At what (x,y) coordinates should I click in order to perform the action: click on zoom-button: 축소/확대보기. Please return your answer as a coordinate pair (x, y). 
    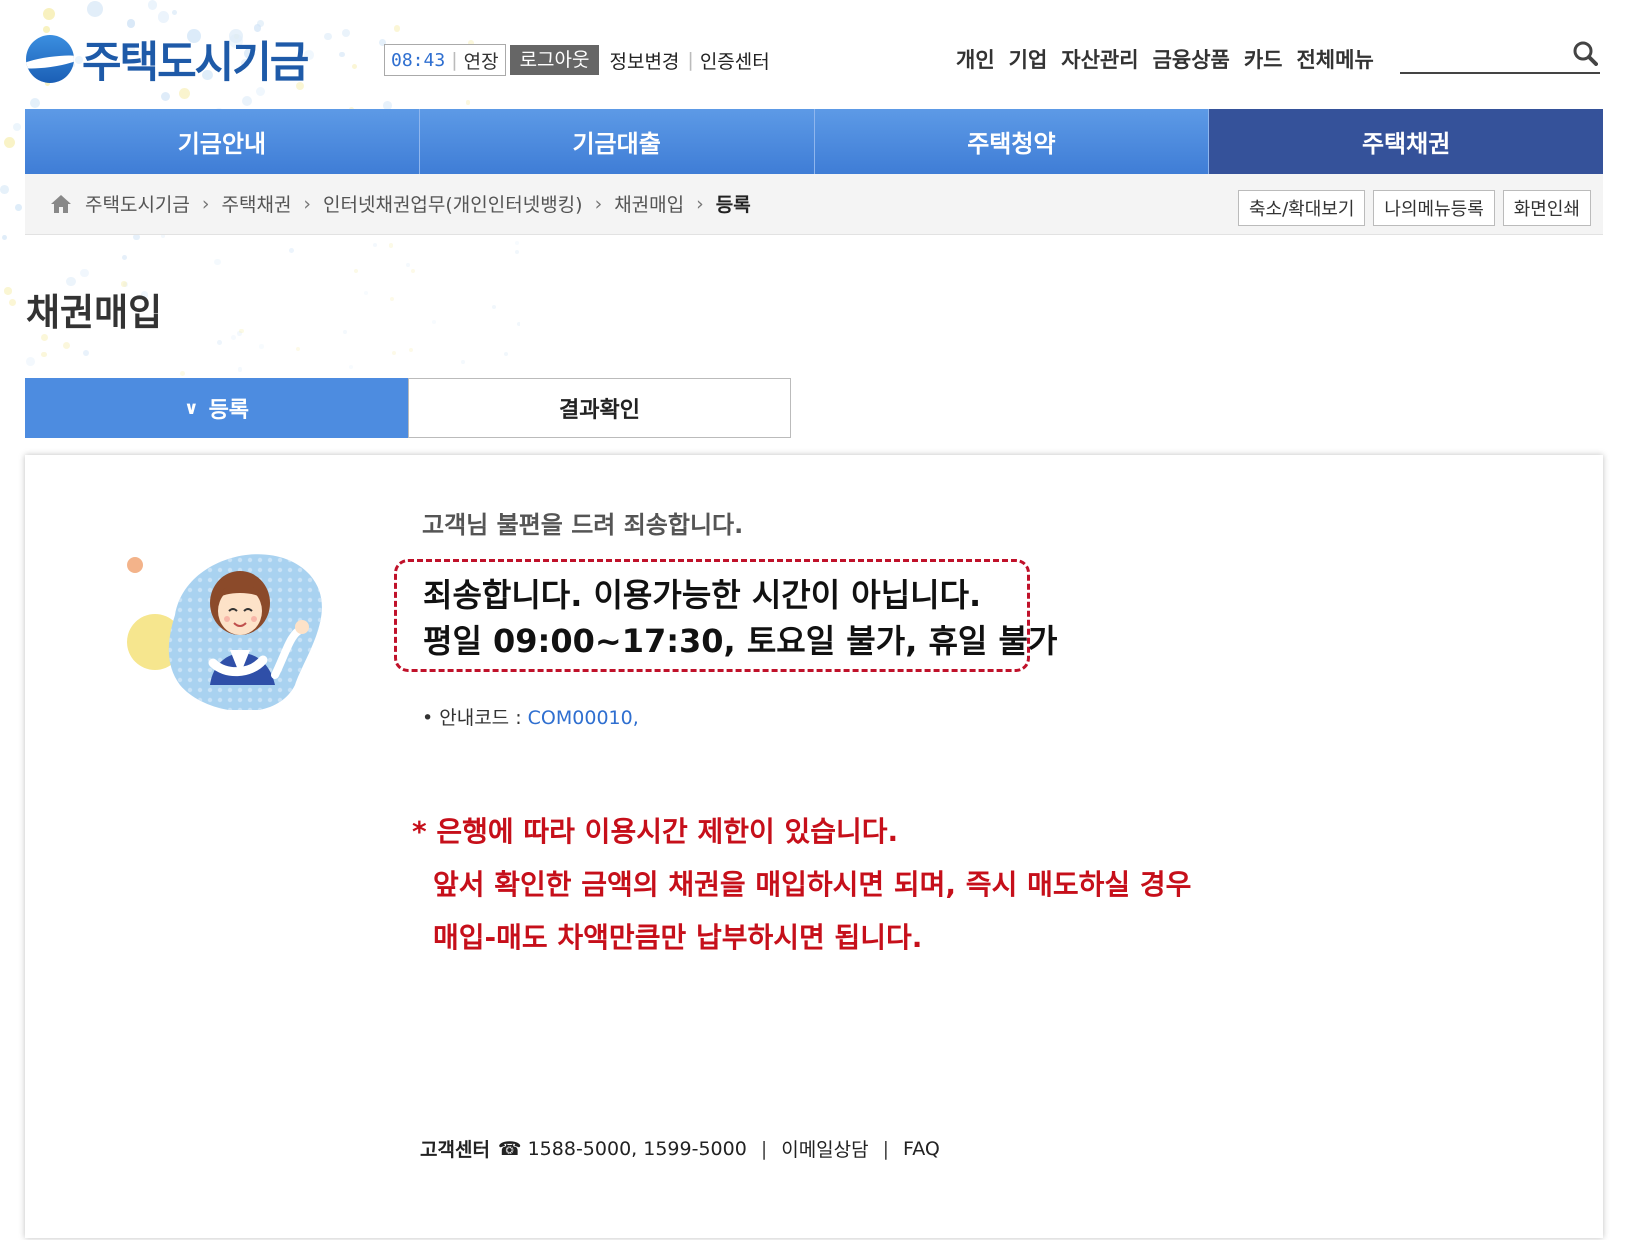
    Looking at the image, I should click on (1301, 208).